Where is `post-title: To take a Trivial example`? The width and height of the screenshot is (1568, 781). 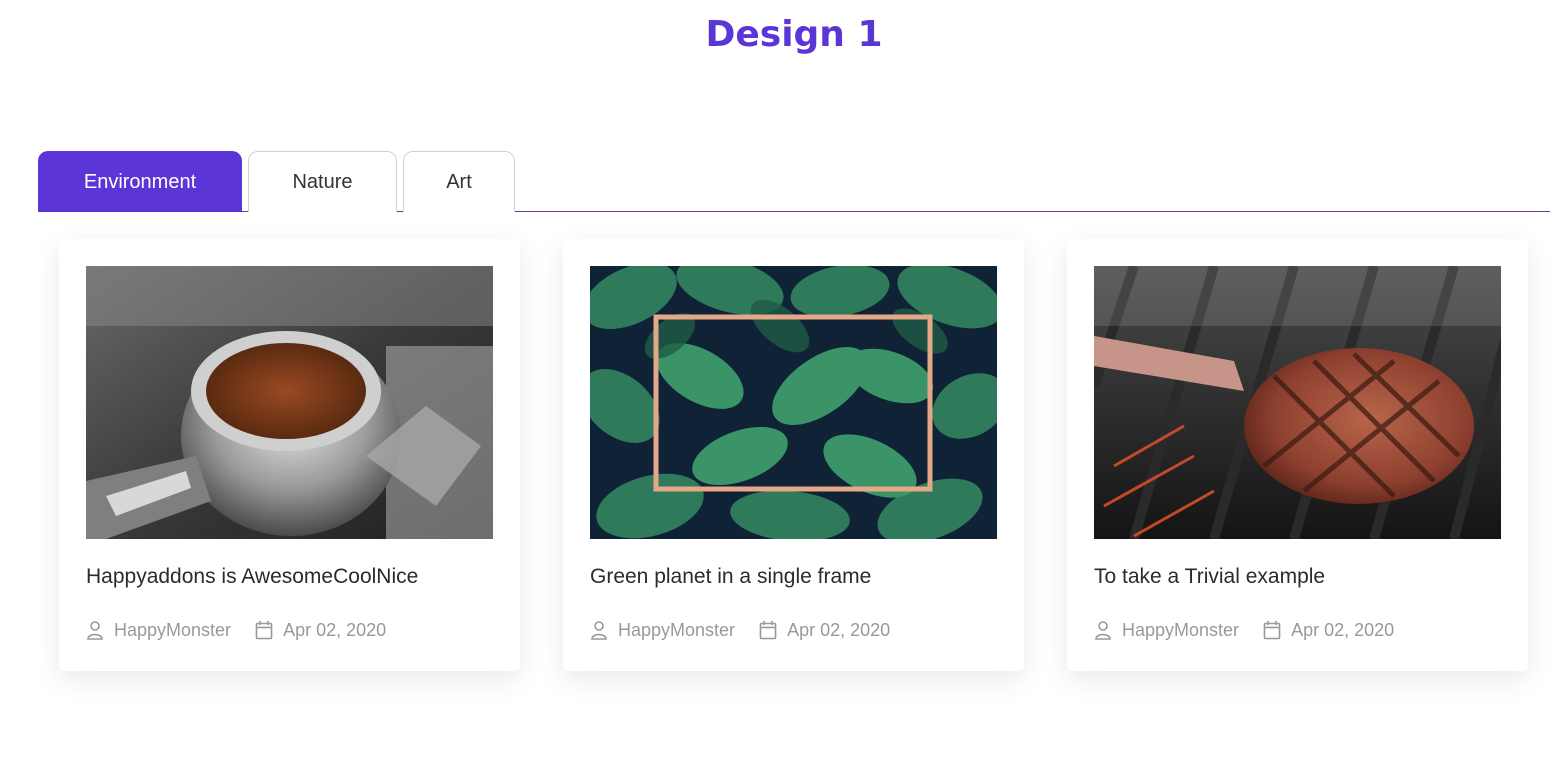
post-title: To take a Trivial example is located at coordinates (1297, 577).